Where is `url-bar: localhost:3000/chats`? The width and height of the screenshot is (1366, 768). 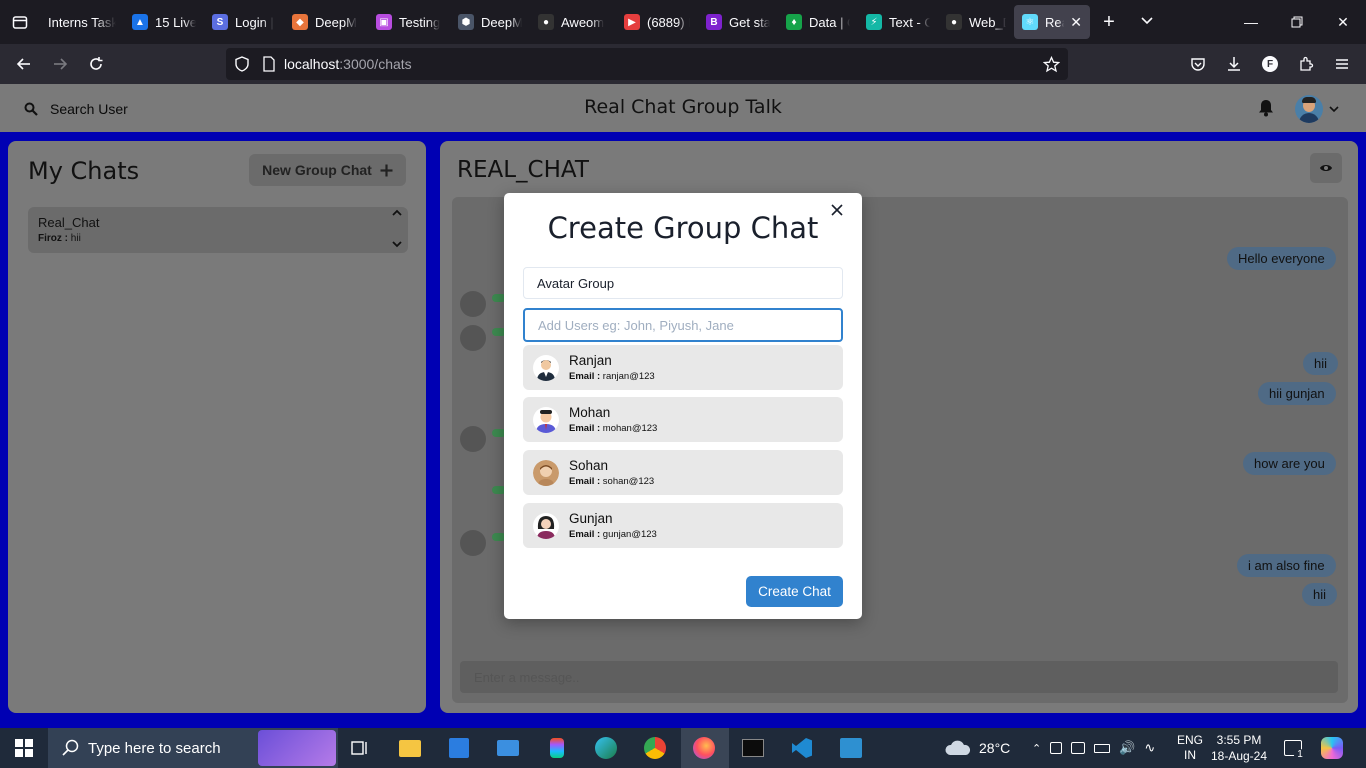 url-bar: localhost:3000/chats is located at coordinates (647, 64).